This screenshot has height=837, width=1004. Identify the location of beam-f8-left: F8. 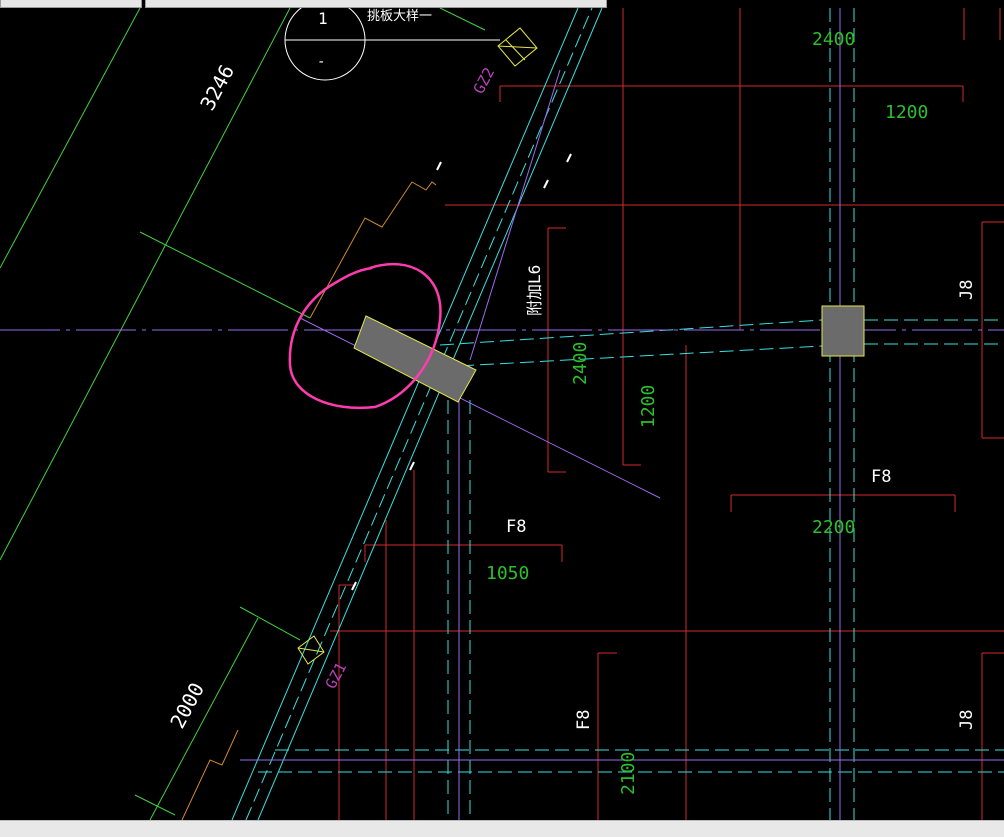
(516, 527).